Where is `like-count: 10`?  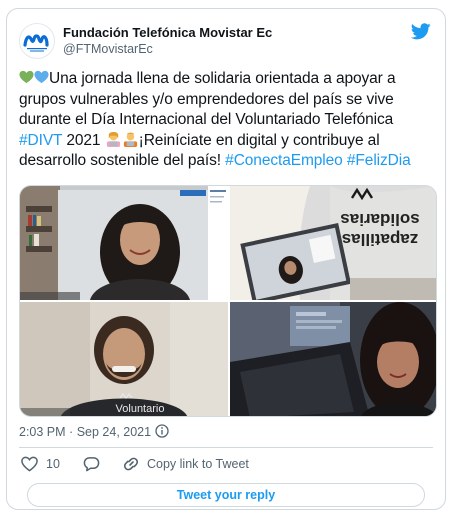
like-count: 10 is located at coordinates (53, 464).